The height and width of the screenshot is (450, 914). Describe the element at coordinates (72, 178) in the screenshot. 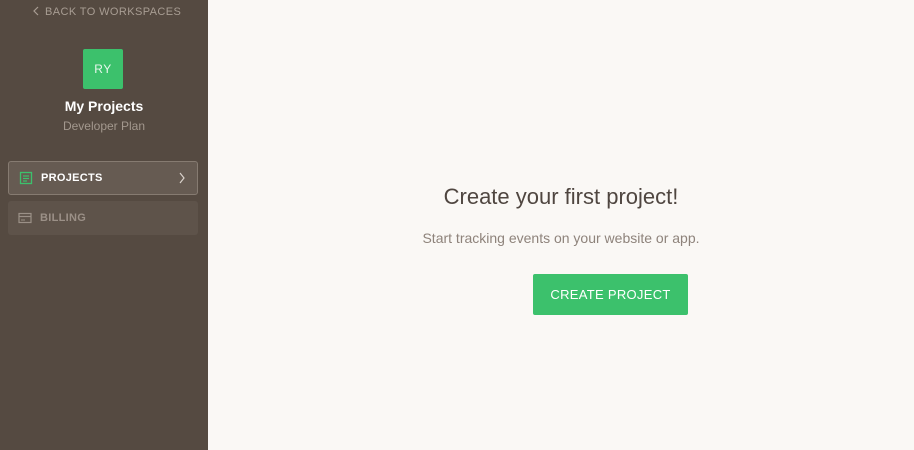

I see `sidebar-item-label: PROJECTS` at that location.